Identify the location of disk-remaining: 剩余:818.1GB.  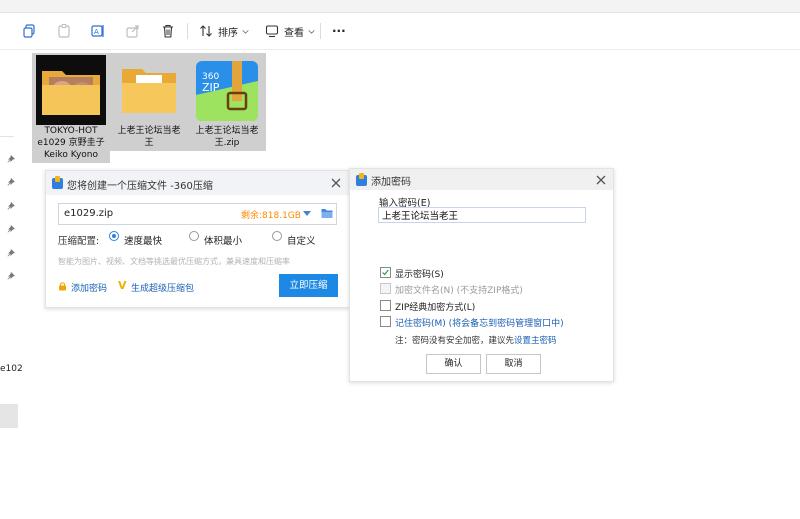
(271, 216).